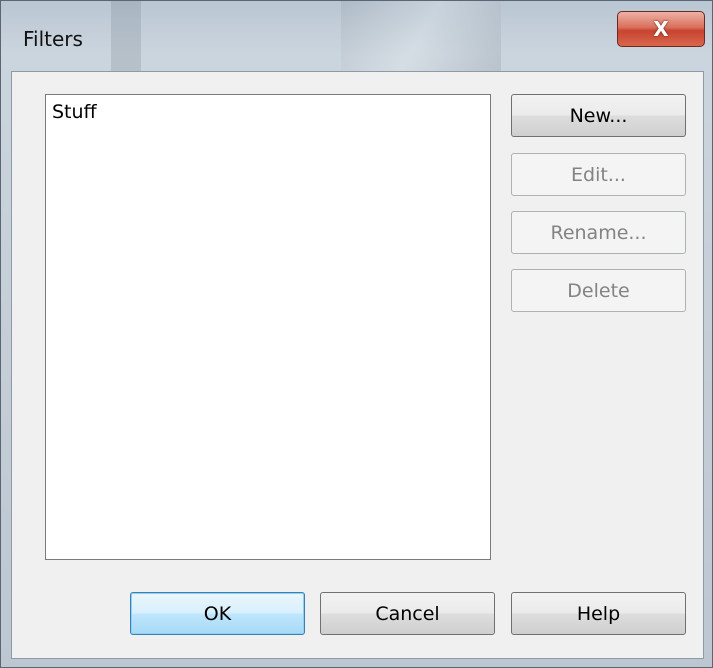 This screenshot has width=713, height=668. What do you see at coordinates (74, 112) in the screenshot?
I see `list-item: Stuff` at bounding box center [74, 112].